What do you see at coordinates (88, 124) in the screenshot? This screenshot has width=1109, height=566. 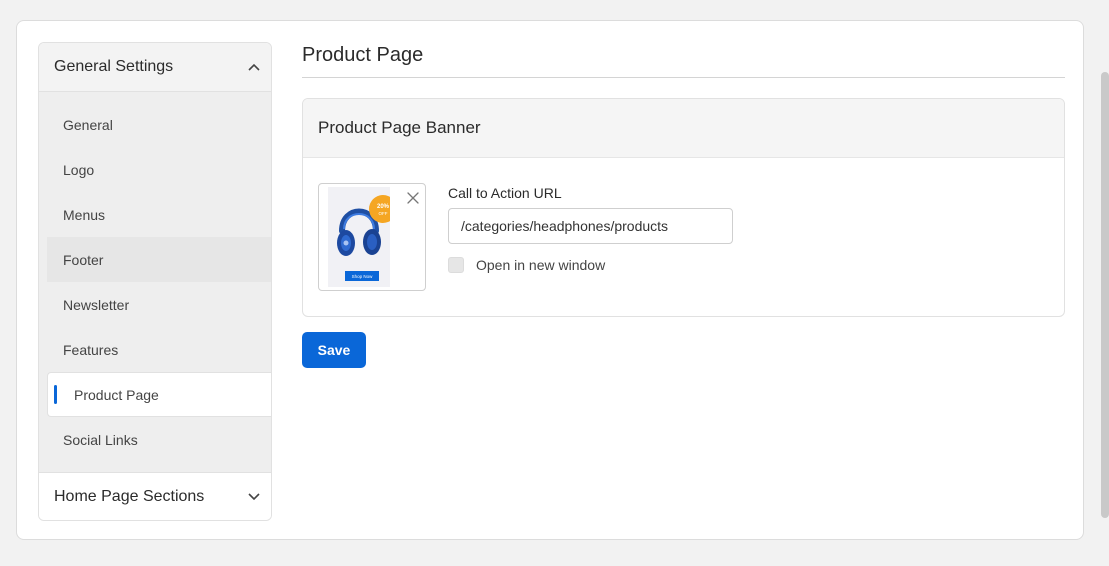 I see `sidebar-item-label: General` at bounding box center [88, 124].